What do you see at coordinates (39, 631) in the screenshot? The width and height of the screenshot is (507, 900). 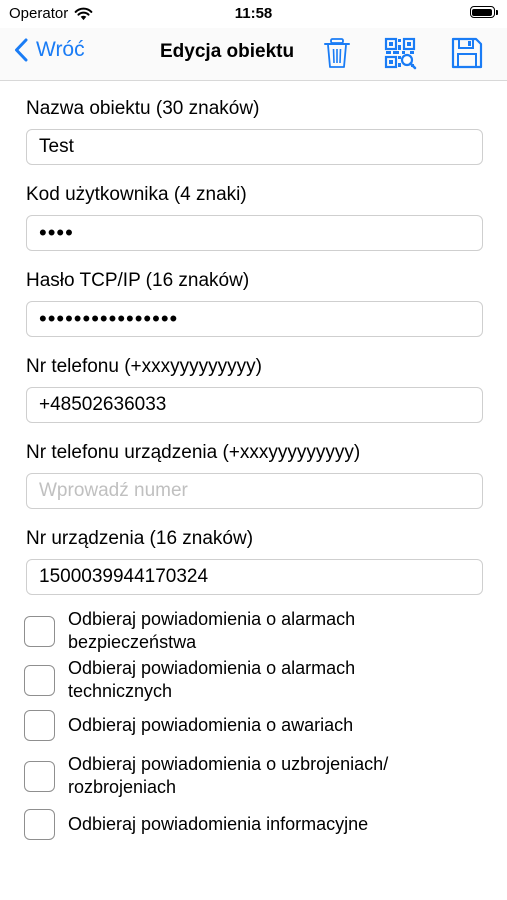 I see `checkbox-security-alarms` at bounding box center [39, 631].